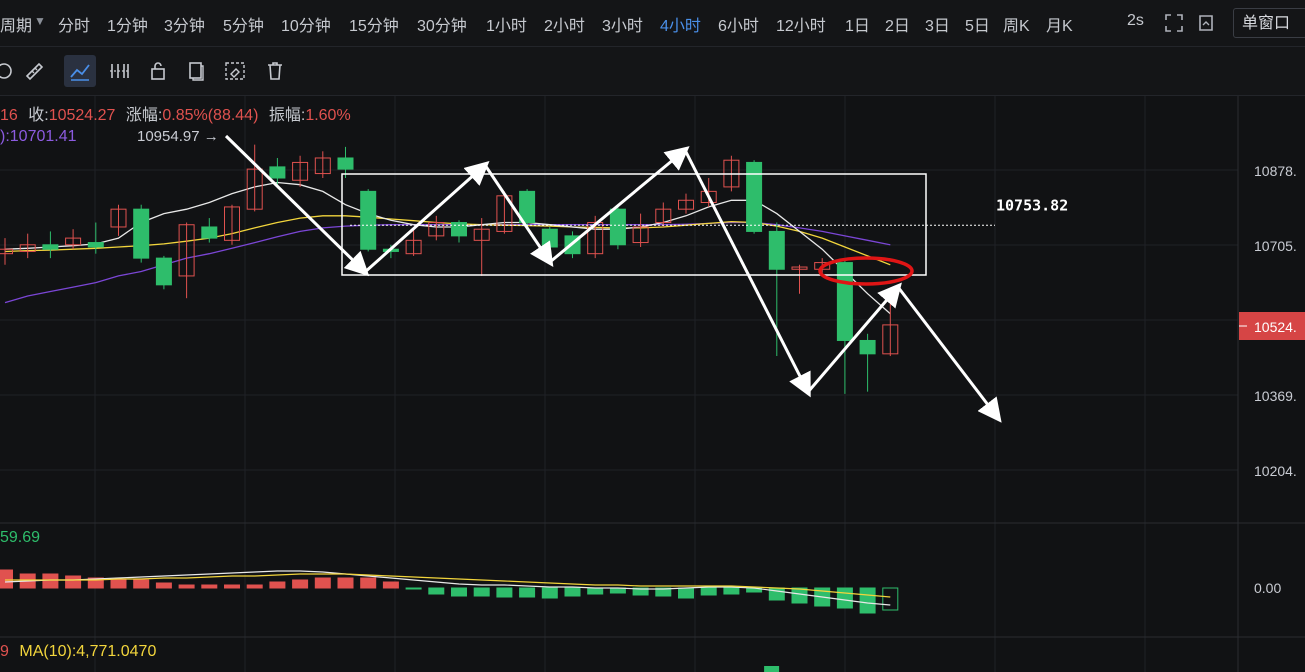 This screenshot has height=672, width=1305. What do you see at coordinates (652, 71) in the screenshot?
I see `drawing-toolbar` at bounding box center [652, 71].